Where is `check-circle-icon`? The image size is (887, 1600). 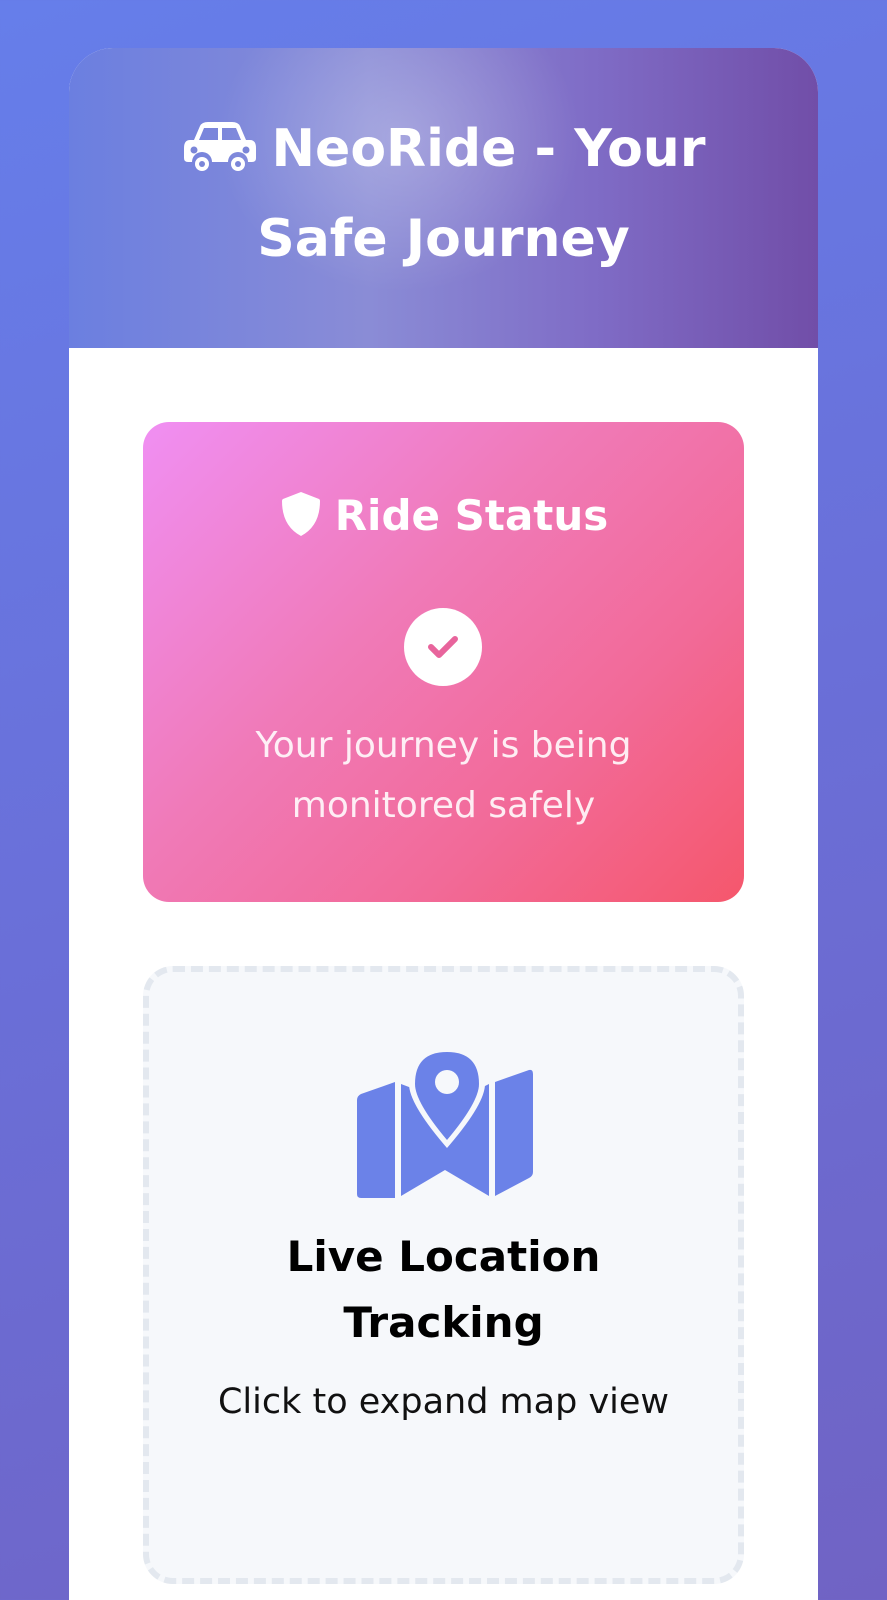 check-circle-icon is located at coordinates (443, 647).